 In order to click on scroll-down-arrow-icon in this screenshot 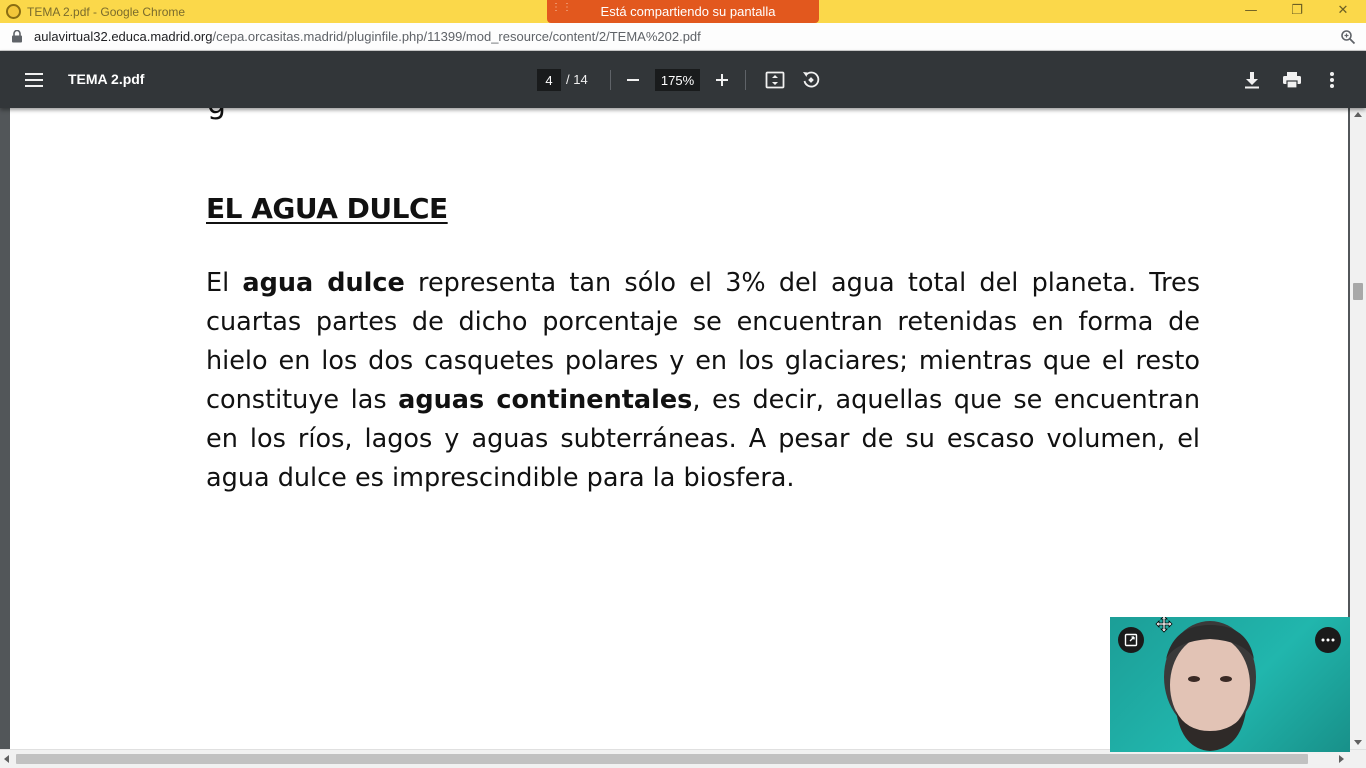, I will do `click(1358, 742)`.